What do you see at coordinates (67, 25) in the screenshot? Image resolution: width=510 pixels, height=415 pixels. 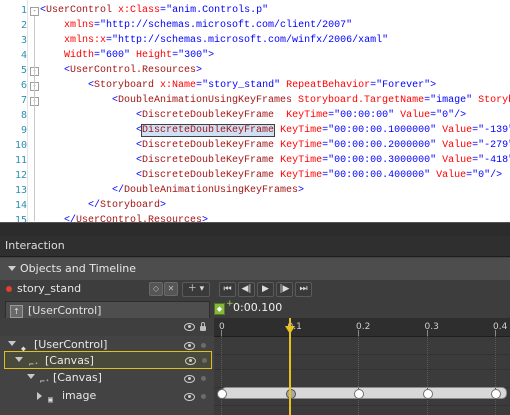 I see `code-token: xmlns` at bounding box center [67, 25].